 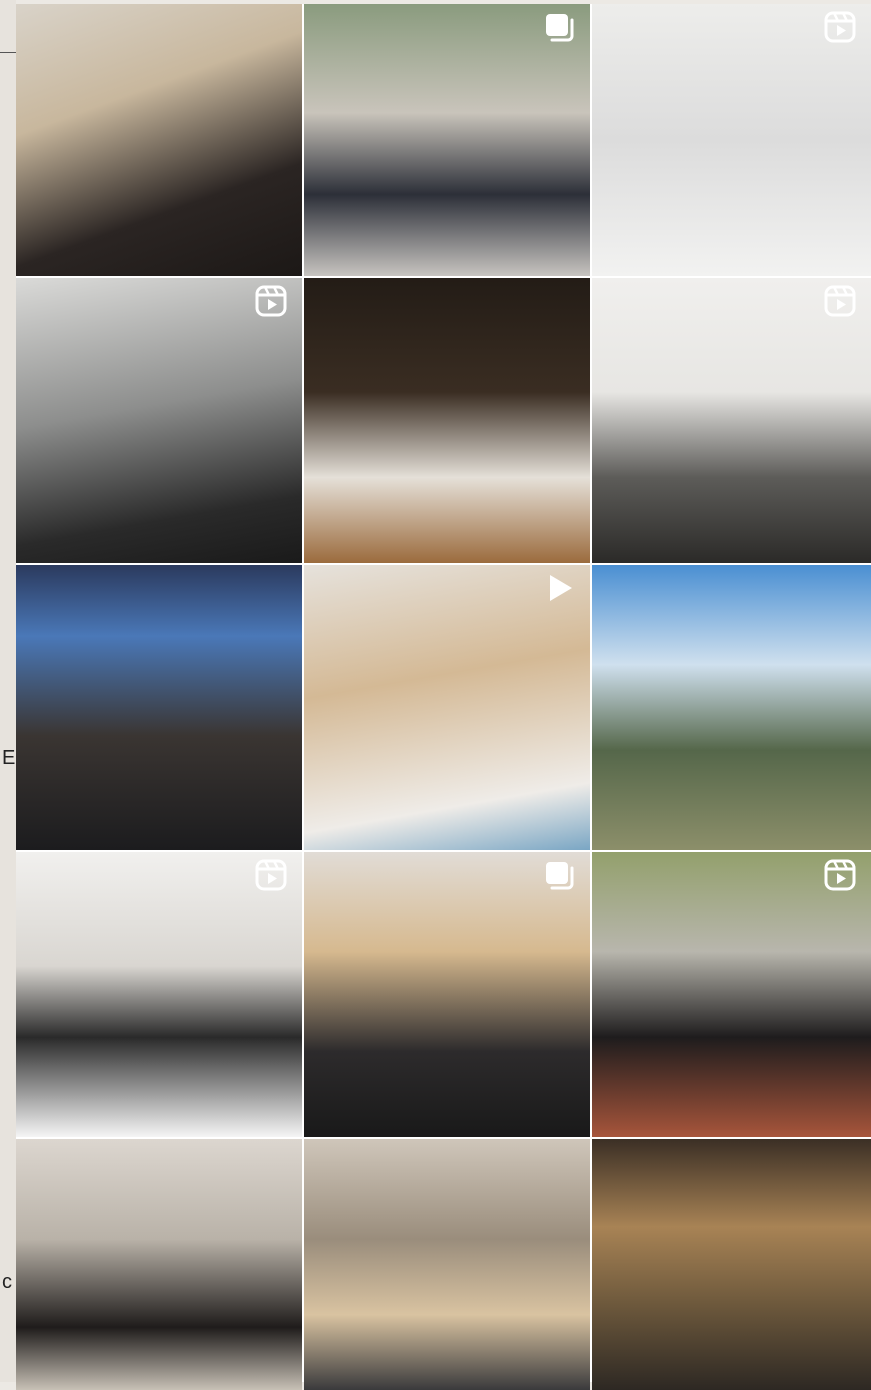 What do you see at coordinates (7, 1282) in the screenshot?
I see `edge-text-fragment: c` at bounding box center [7, 1282].